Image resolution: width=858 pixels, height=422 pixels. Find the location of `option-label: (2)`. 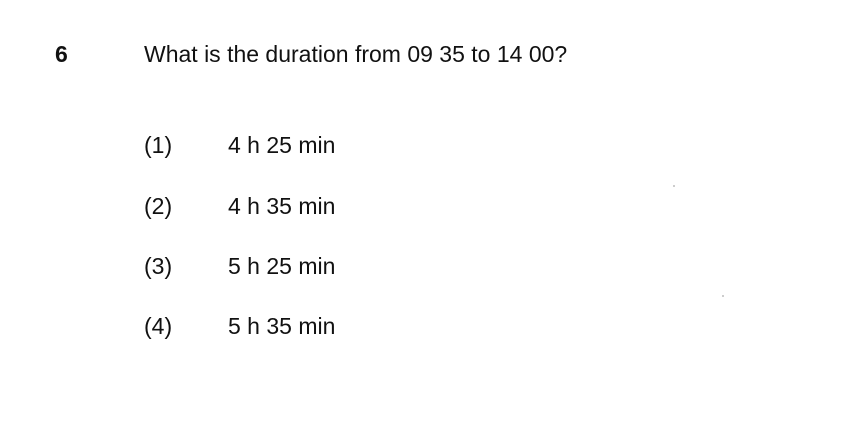

option-label: (2) is located at coordinates (158, 206).